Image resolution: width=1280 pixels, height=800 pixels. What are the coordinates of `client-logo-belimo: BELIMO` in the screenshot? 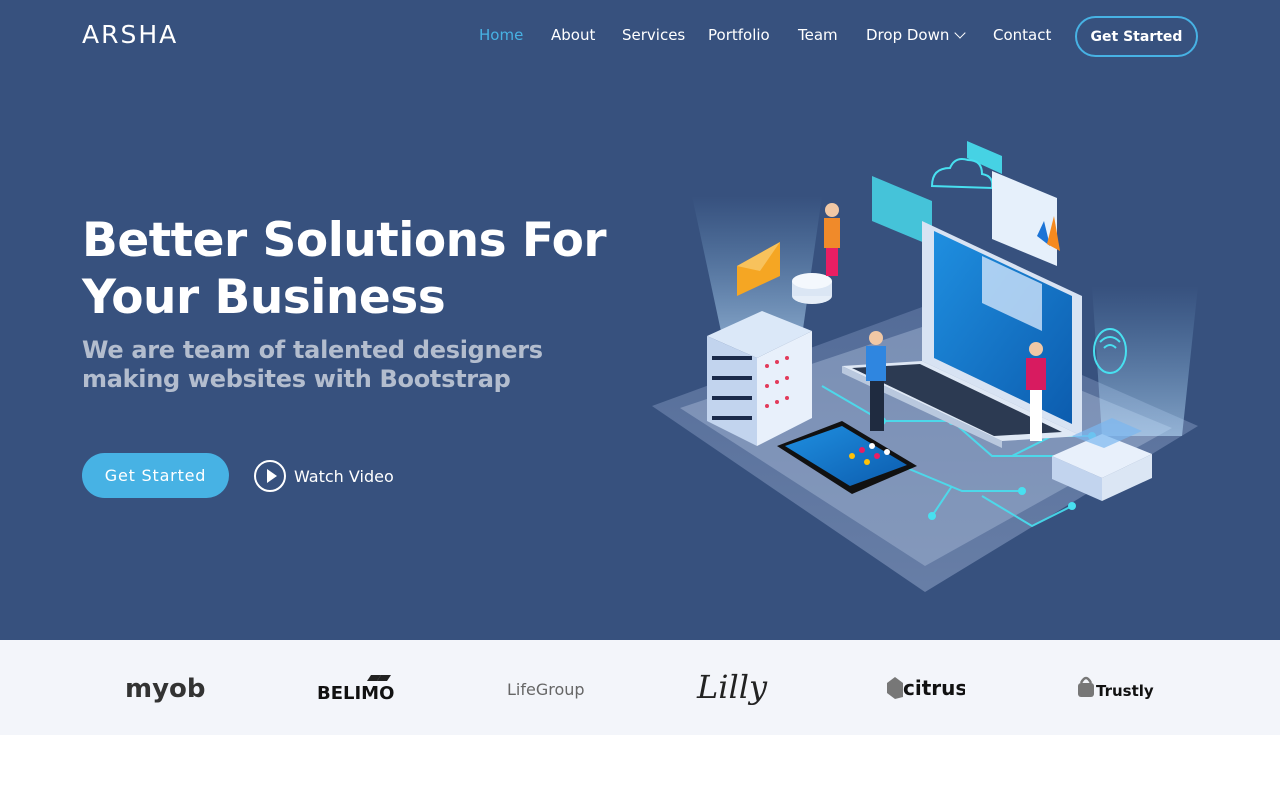 It's located at (355, 687).